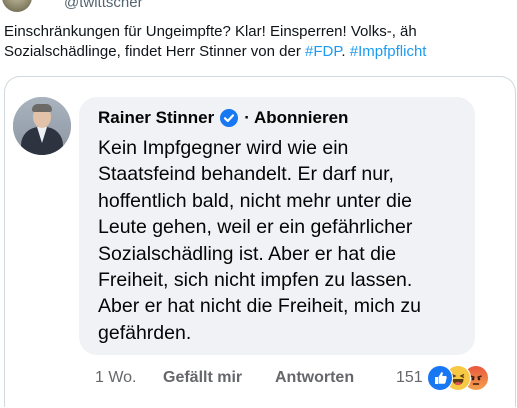  I want to click on hashtag-impfpflicht-link: #Impfpflicht, so click(388, 51).